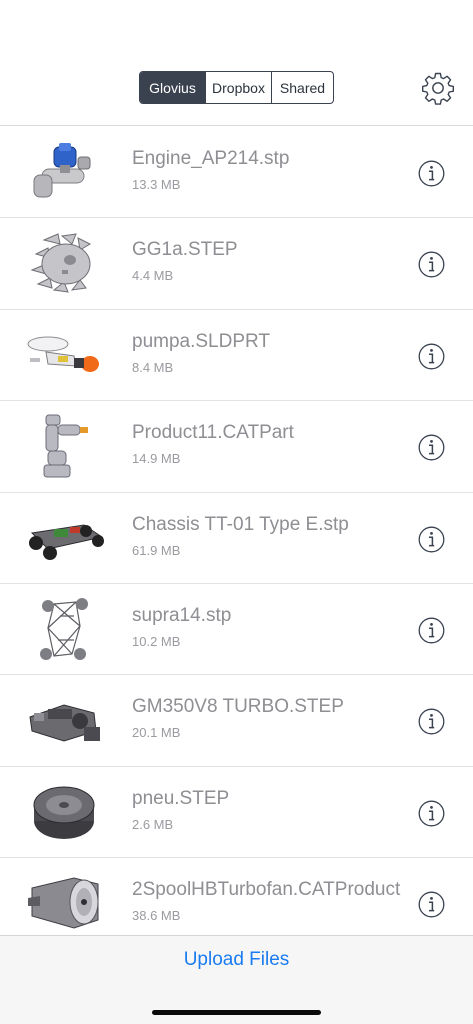  I want to click on bottom-toolbar: Upload Files, so click(236, 979).